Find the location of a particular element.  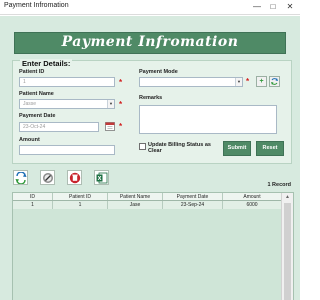

page-banner: Payment Infromation is located at coordinates (150, 43).